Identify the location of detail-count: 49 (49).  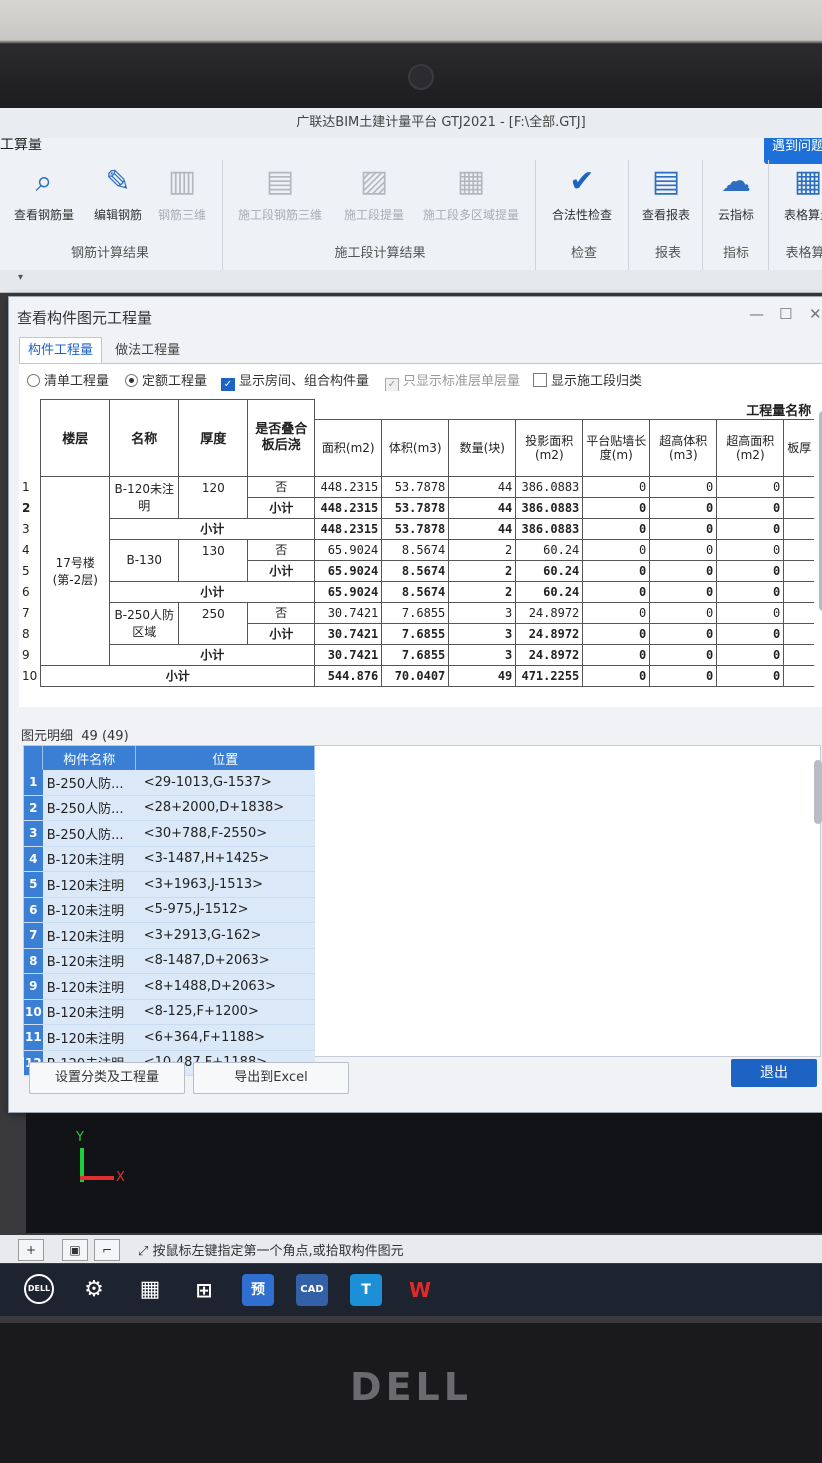
(105, 736).